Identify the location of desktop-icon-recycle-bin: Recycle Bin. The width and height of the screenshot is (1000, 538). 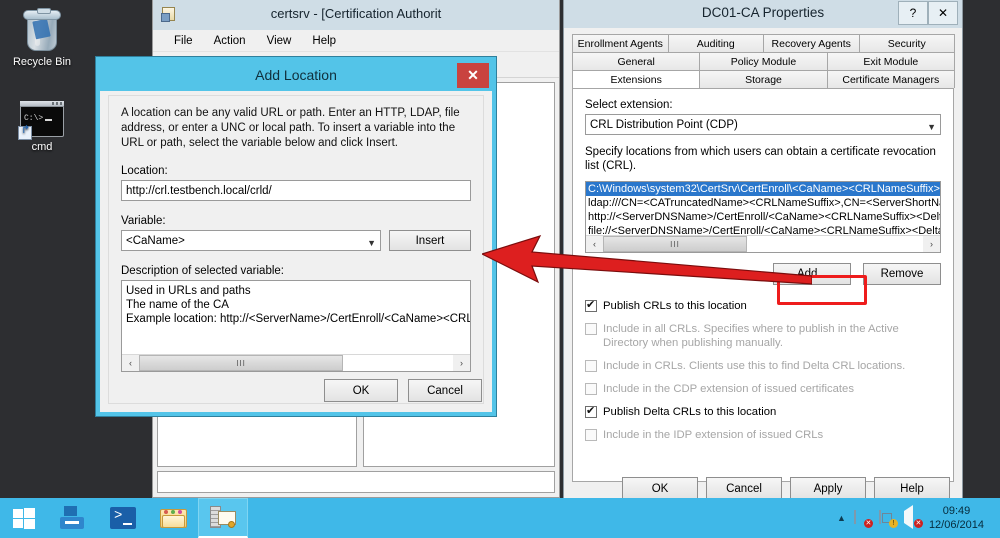
(42, 38).